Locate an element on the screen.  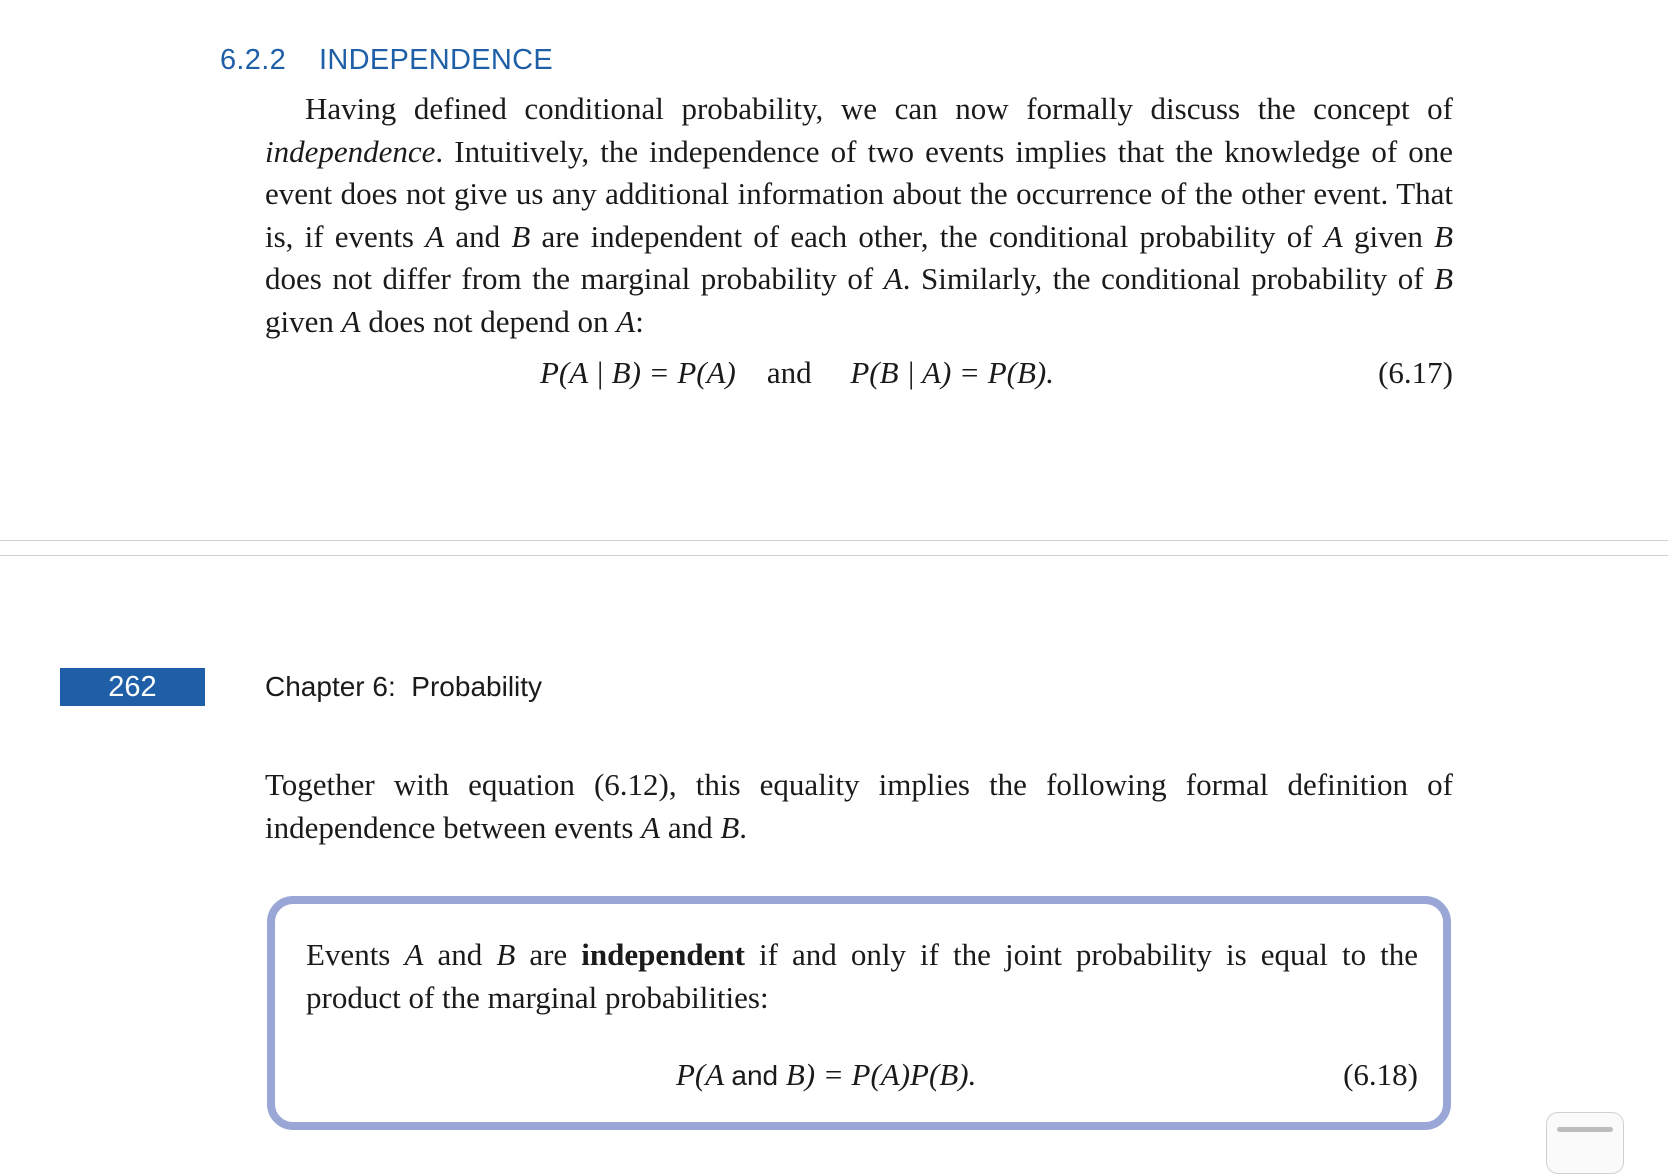
equation-number: (6.18) is located at coordinates (1380, 1074).